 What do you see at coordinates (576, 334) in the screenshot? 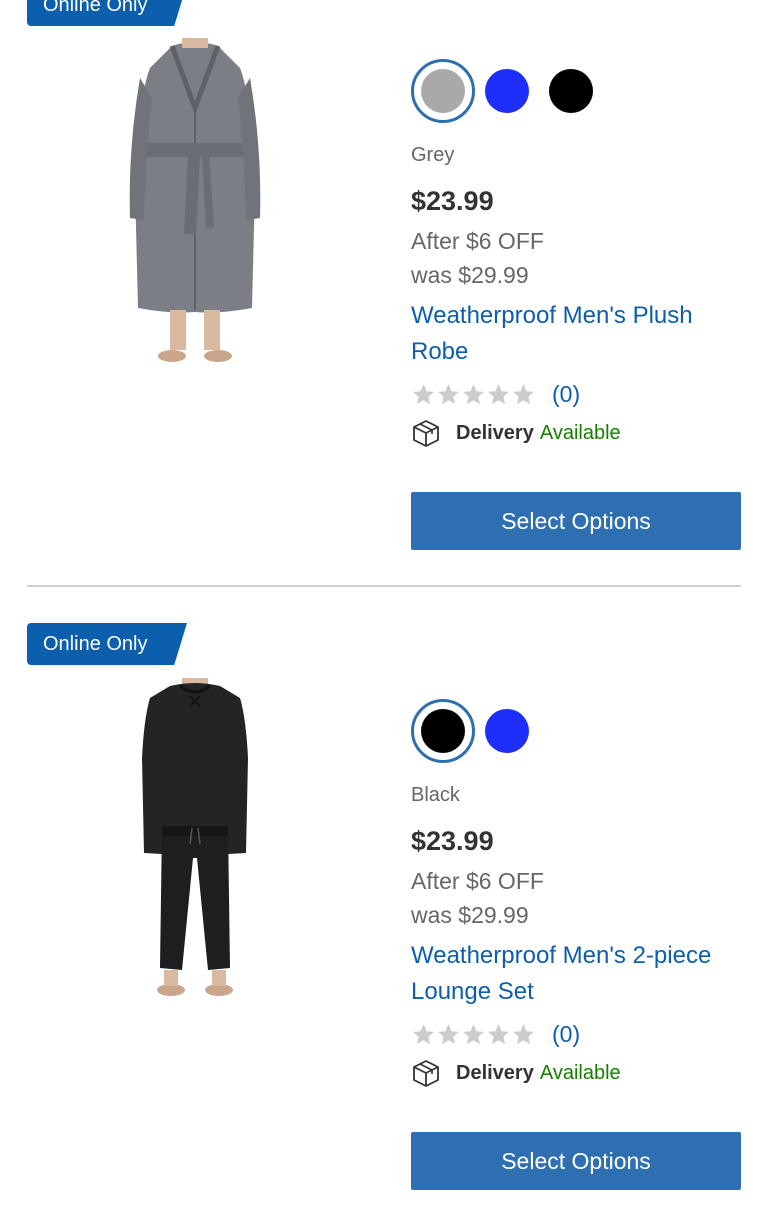
I see `product-title-link: Weatherproof Men's Plush Robe` at bounding box center [576, 334].